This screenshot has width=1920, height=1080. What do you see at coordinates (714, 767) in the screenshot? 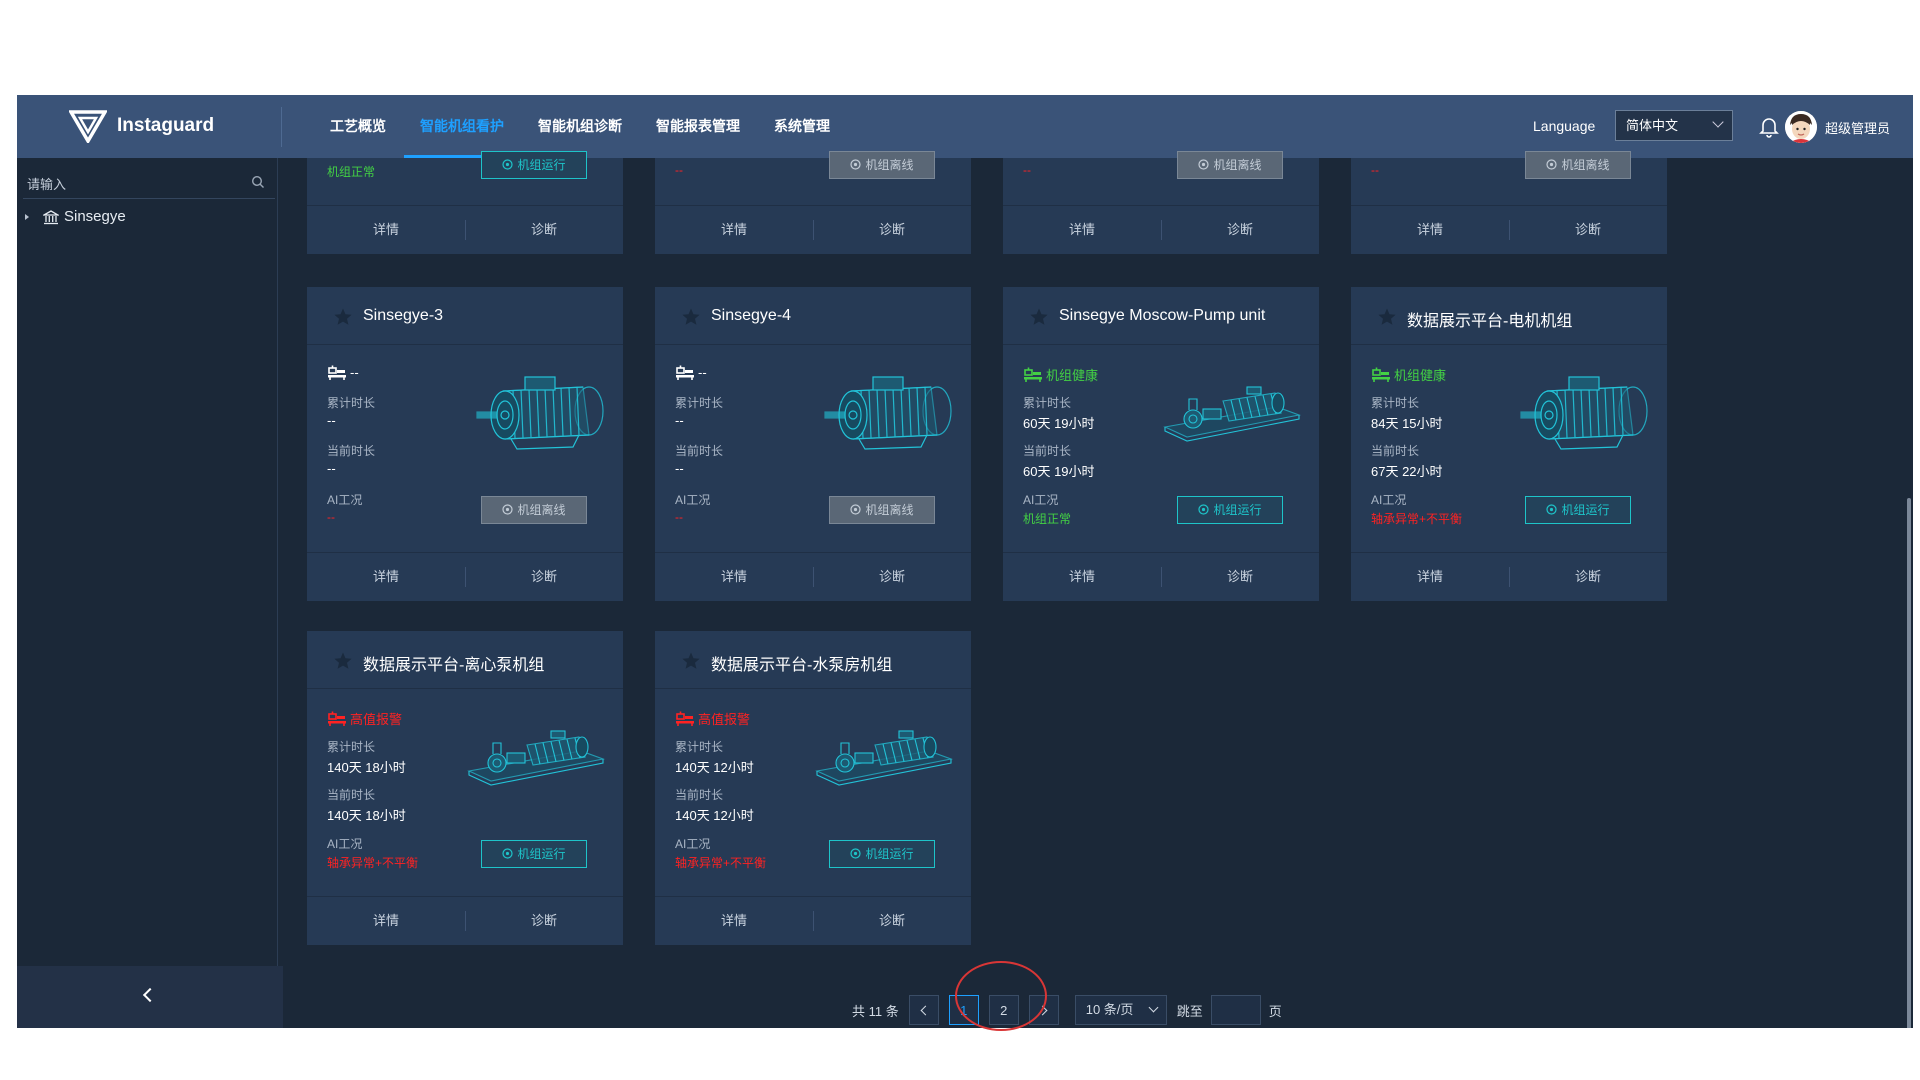
I see `total-time-value: 140天 12小时` at bounding box center [714, 767].